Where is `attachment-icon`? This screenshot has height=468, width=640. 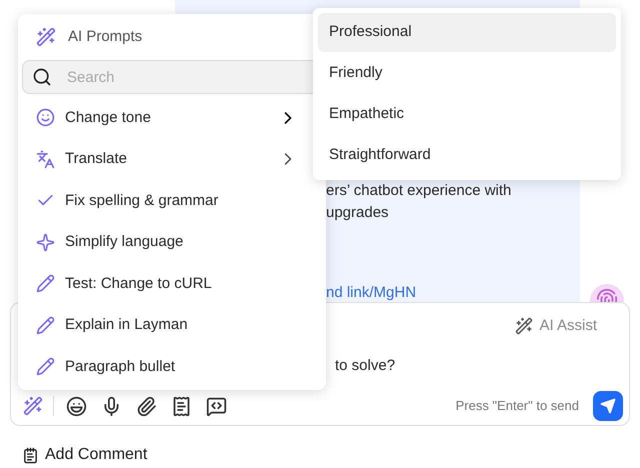 attachment-icon is located at coordinates (146, 406).